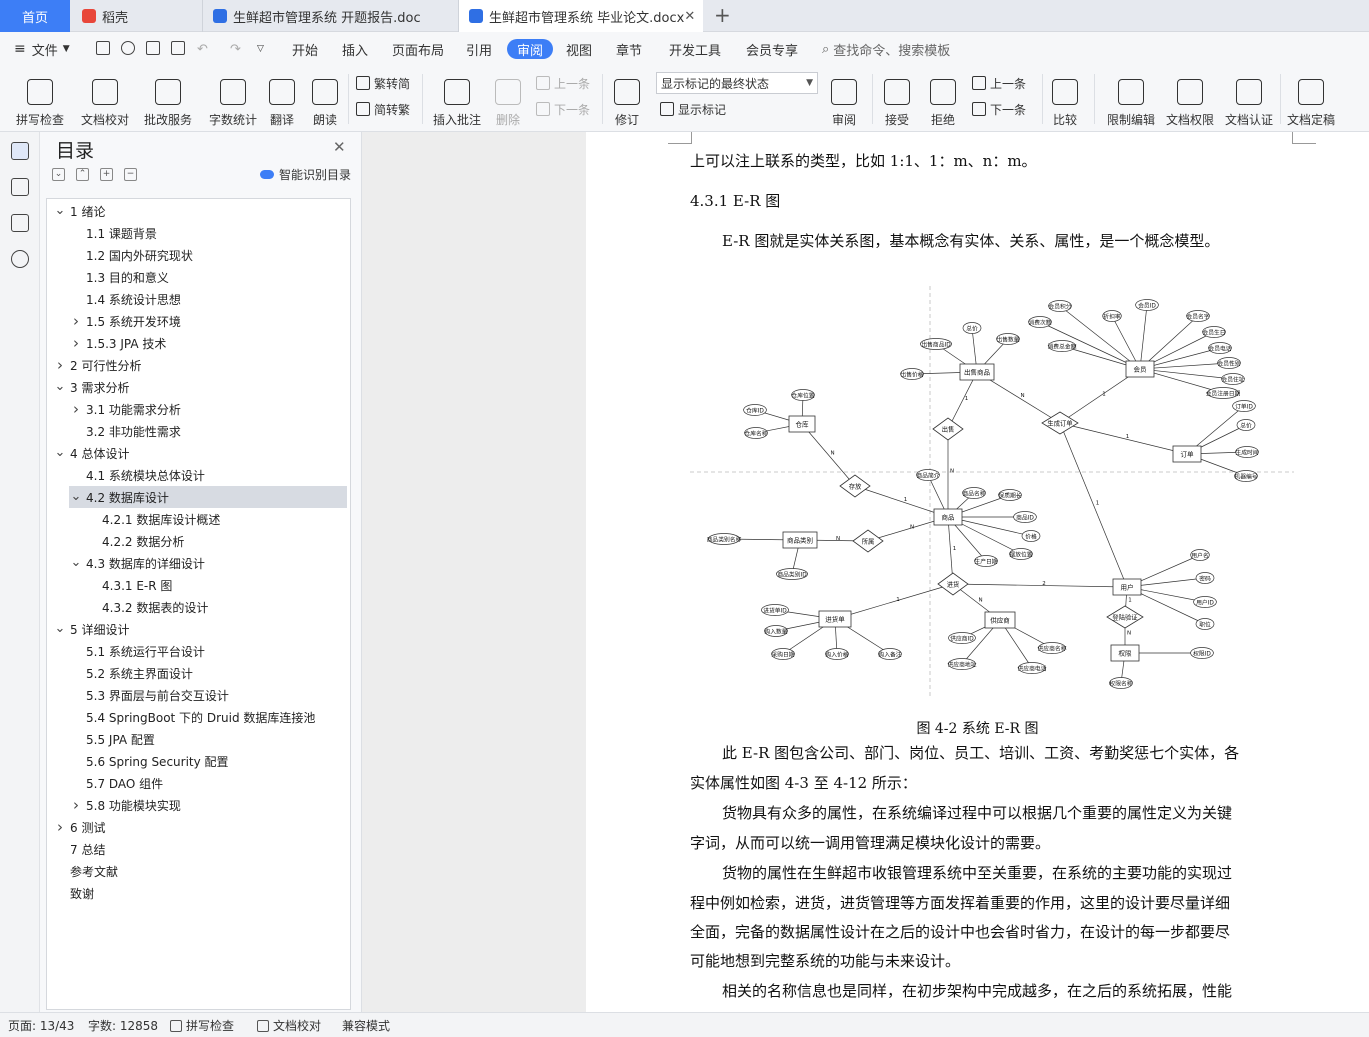 The width and height of the screenshot is (1369, 1037). What do you see at coordinates (106, 174) in the screenshot?
I see `add-heading-icon: +` at bounding box center [106, 174].